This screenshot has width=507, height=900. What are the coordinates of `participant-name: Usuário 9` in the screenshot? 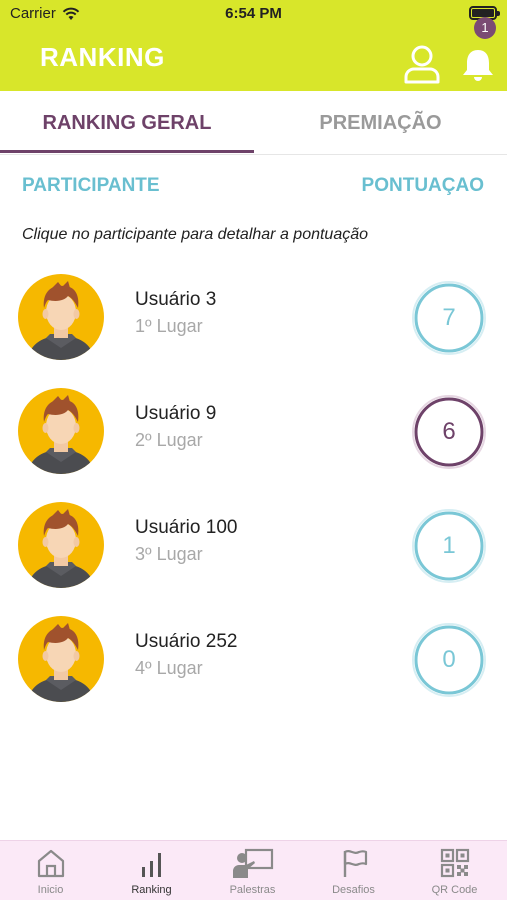 It's located at (176, 413).